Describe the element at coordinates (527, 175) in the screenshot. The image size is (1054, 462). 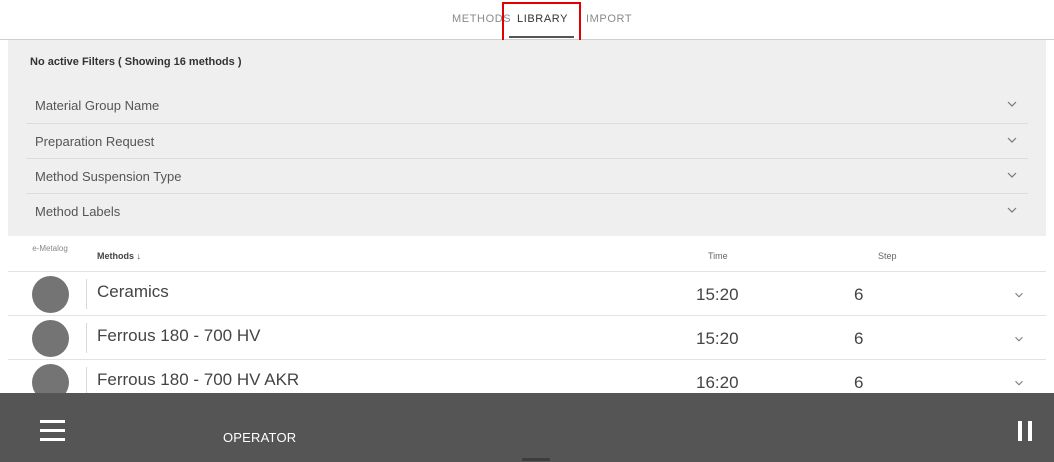
I see `filter-method-suspension-type: Method Suspension Type` at that location.